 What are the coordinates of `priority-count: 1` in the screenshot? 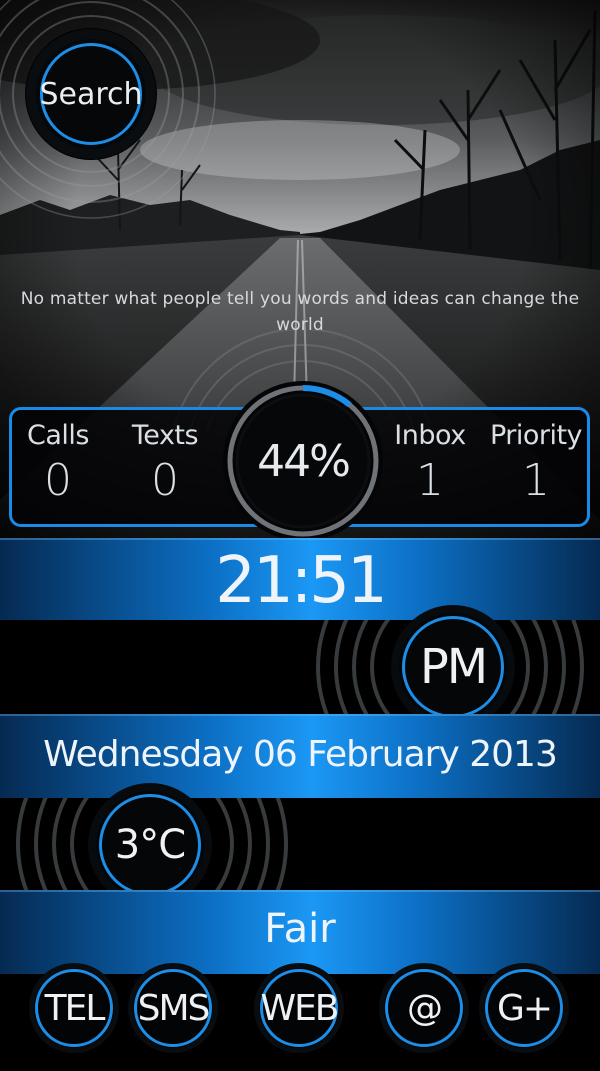 It's located at (536, 480).